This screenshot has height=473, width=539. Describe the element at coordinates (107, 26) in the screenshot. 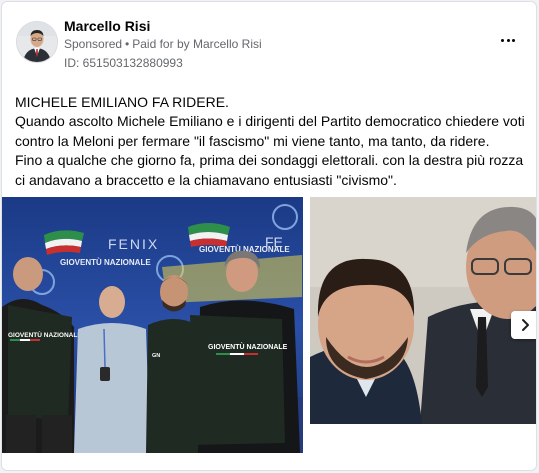

I see `author-name: Marcello Risi` at that location.